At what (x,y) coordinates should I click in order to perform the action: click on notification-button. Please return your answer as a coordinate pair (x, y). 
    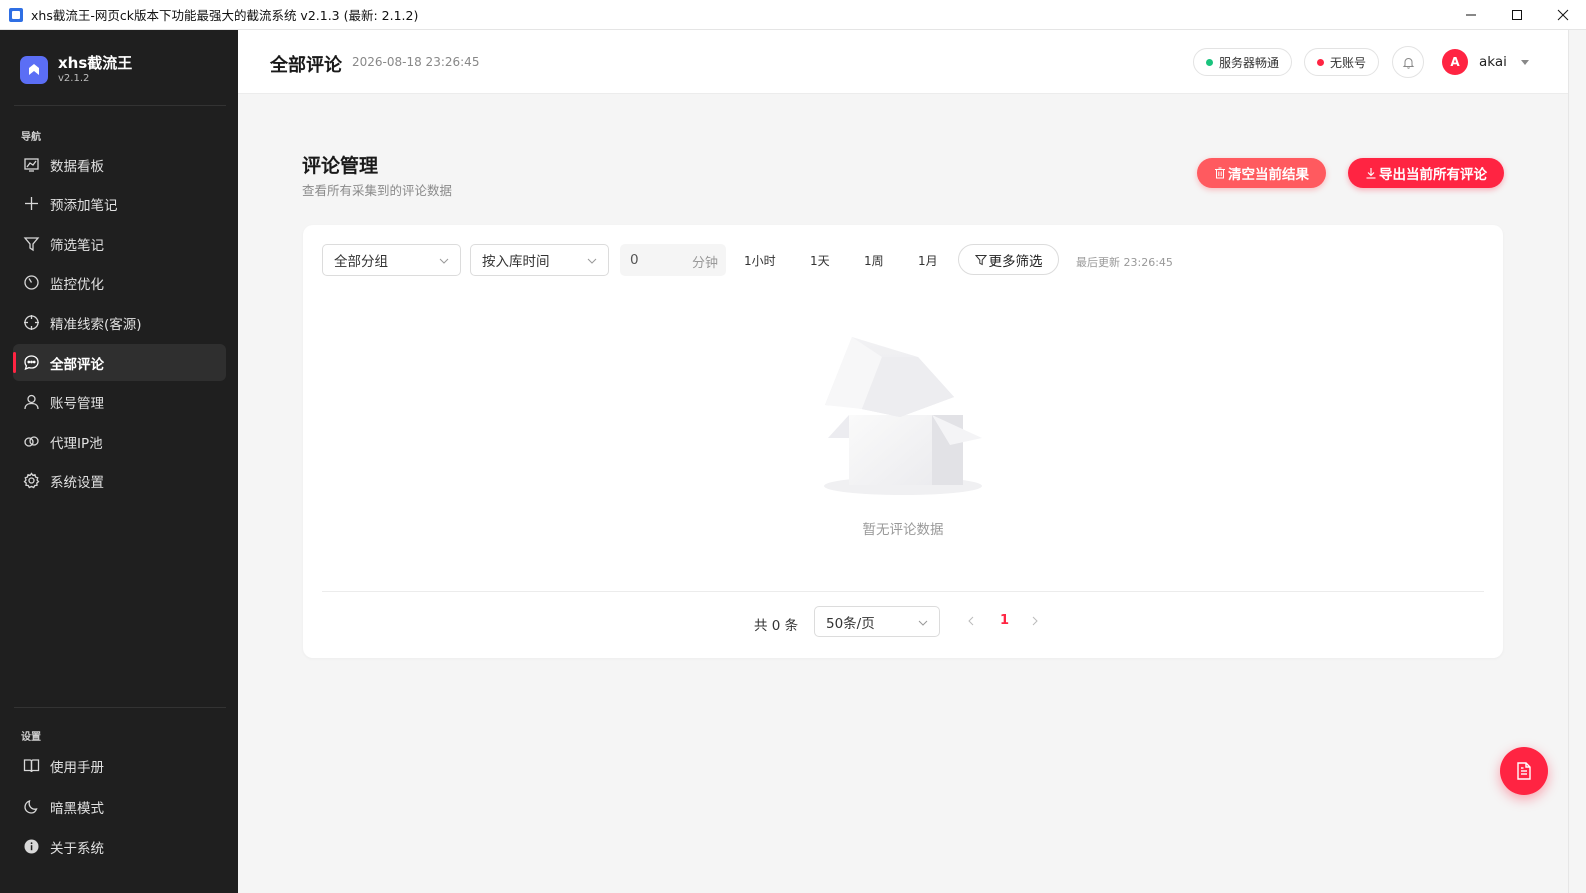
    Looking at the image, I should click on (1408, 62).